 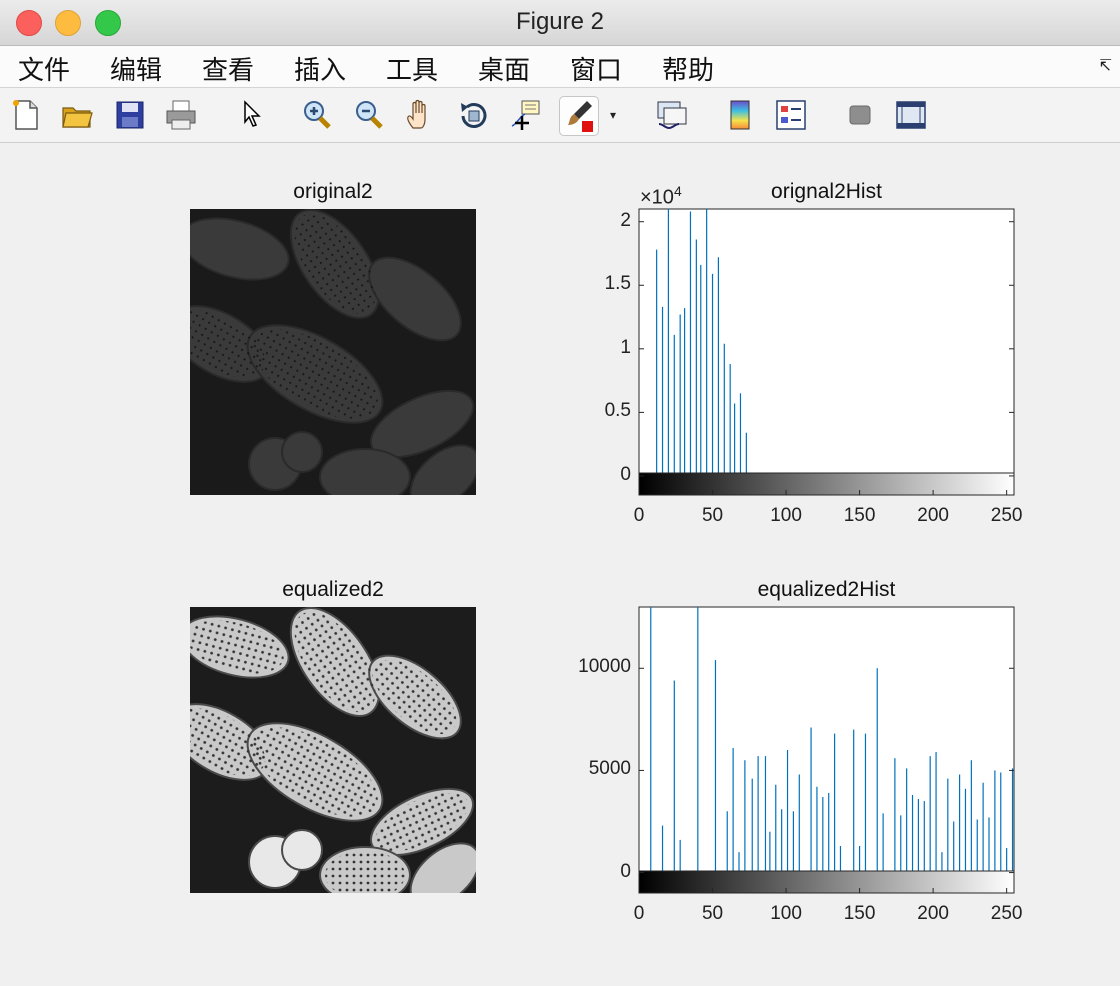 What do you see at coordinates (1006, 515) in the screenshot?
I see `orig-xtick-label: 250` at bounding box center [1006, 515].